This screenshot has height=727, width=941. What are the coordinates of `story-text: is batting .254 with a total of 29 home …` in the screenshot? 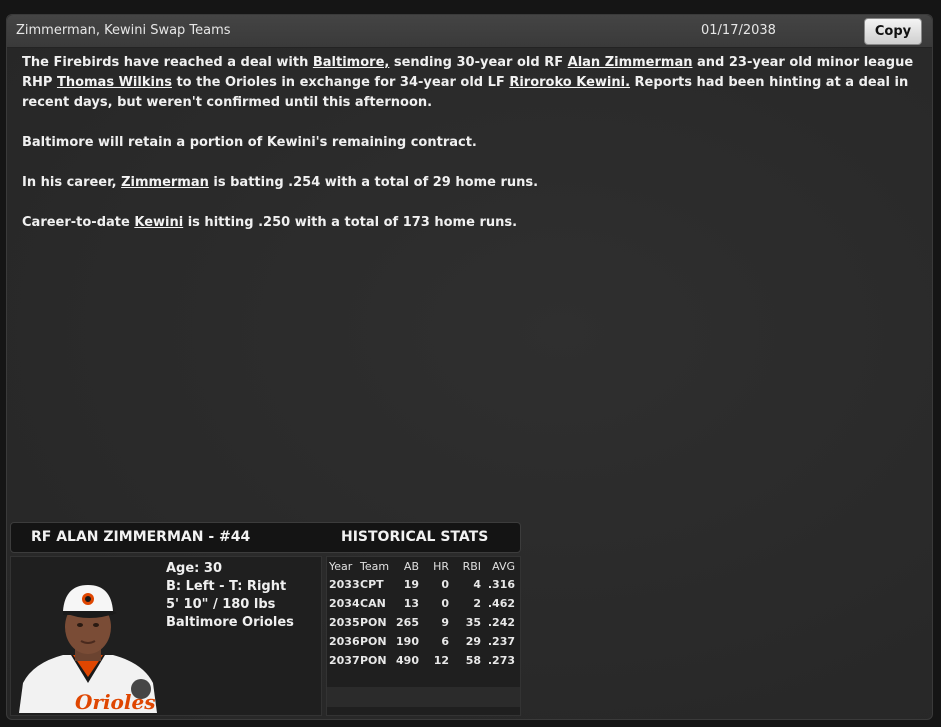 It's located at (373, 182).